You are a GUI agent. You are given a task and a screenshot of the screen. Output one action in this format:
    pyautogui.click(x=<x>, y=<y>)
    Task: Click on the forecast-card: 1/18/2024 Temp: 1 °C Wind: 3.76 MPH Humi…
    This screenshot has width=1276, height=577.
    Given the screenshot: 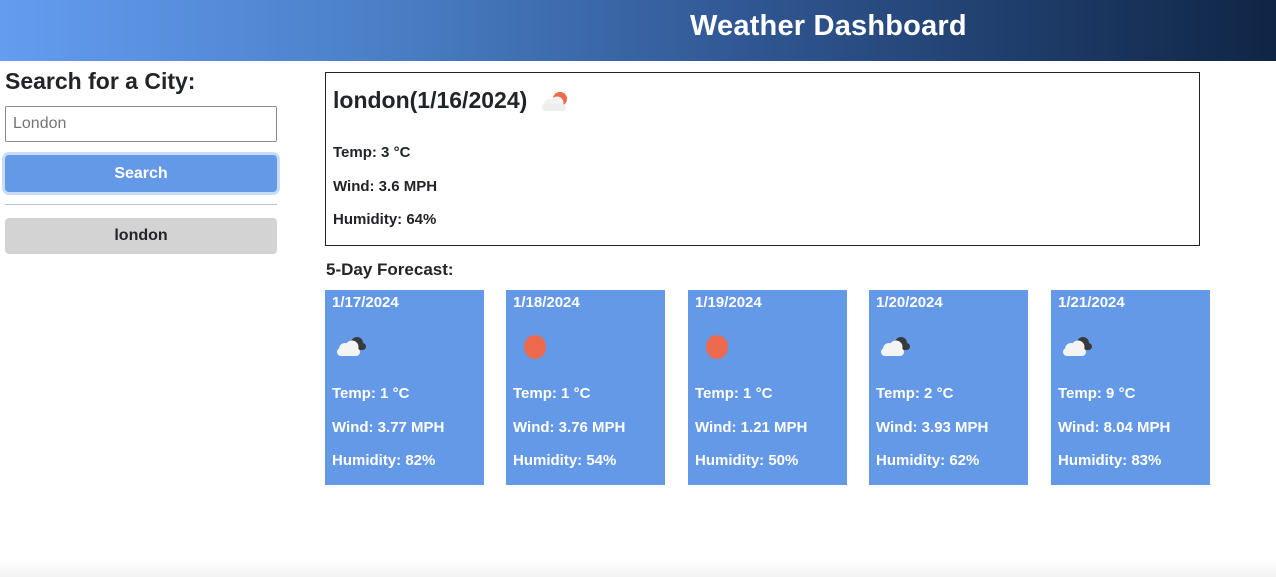 What is the action you would take?
    pyautogui.click(x=585, y=387)
    